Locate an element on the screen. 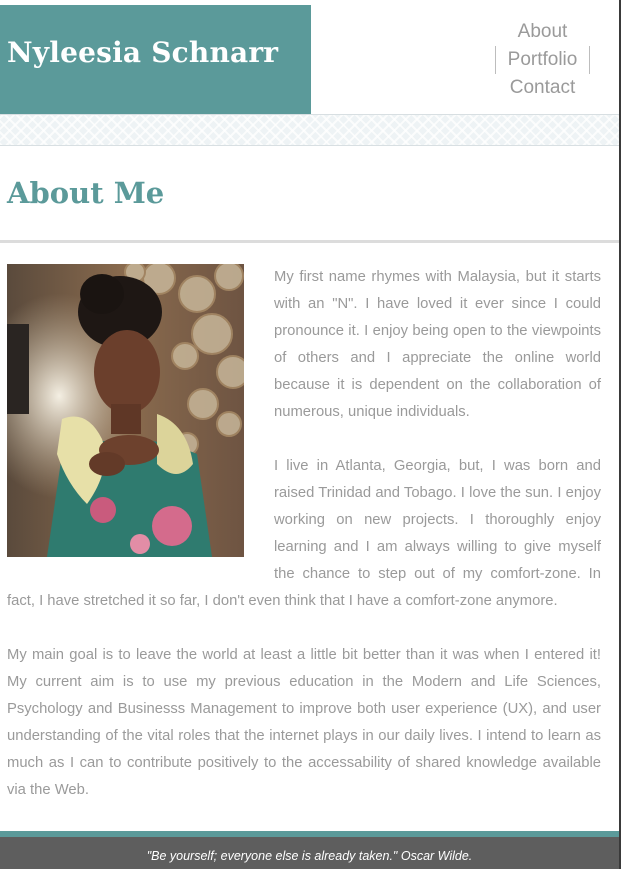  profile-photo is located at coordinates (125, 410).